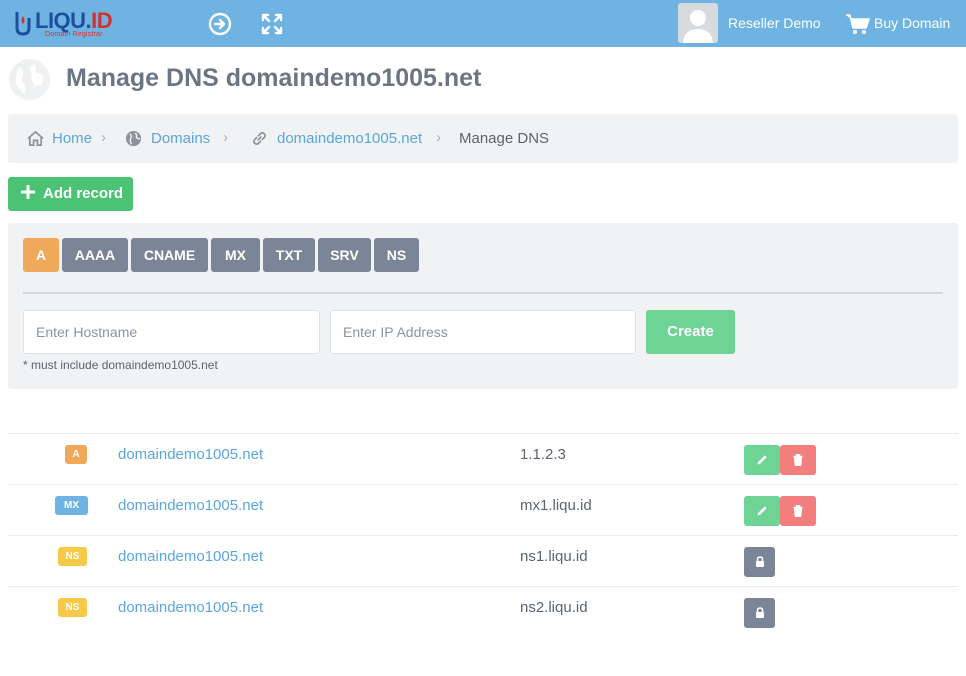 The width and height of the screenshot is (966, 676). Describe the element at coordinates (483, 458) in the screenshot. I see `table-row: A domaindemo1005.net 1.1.2.3` at that location.